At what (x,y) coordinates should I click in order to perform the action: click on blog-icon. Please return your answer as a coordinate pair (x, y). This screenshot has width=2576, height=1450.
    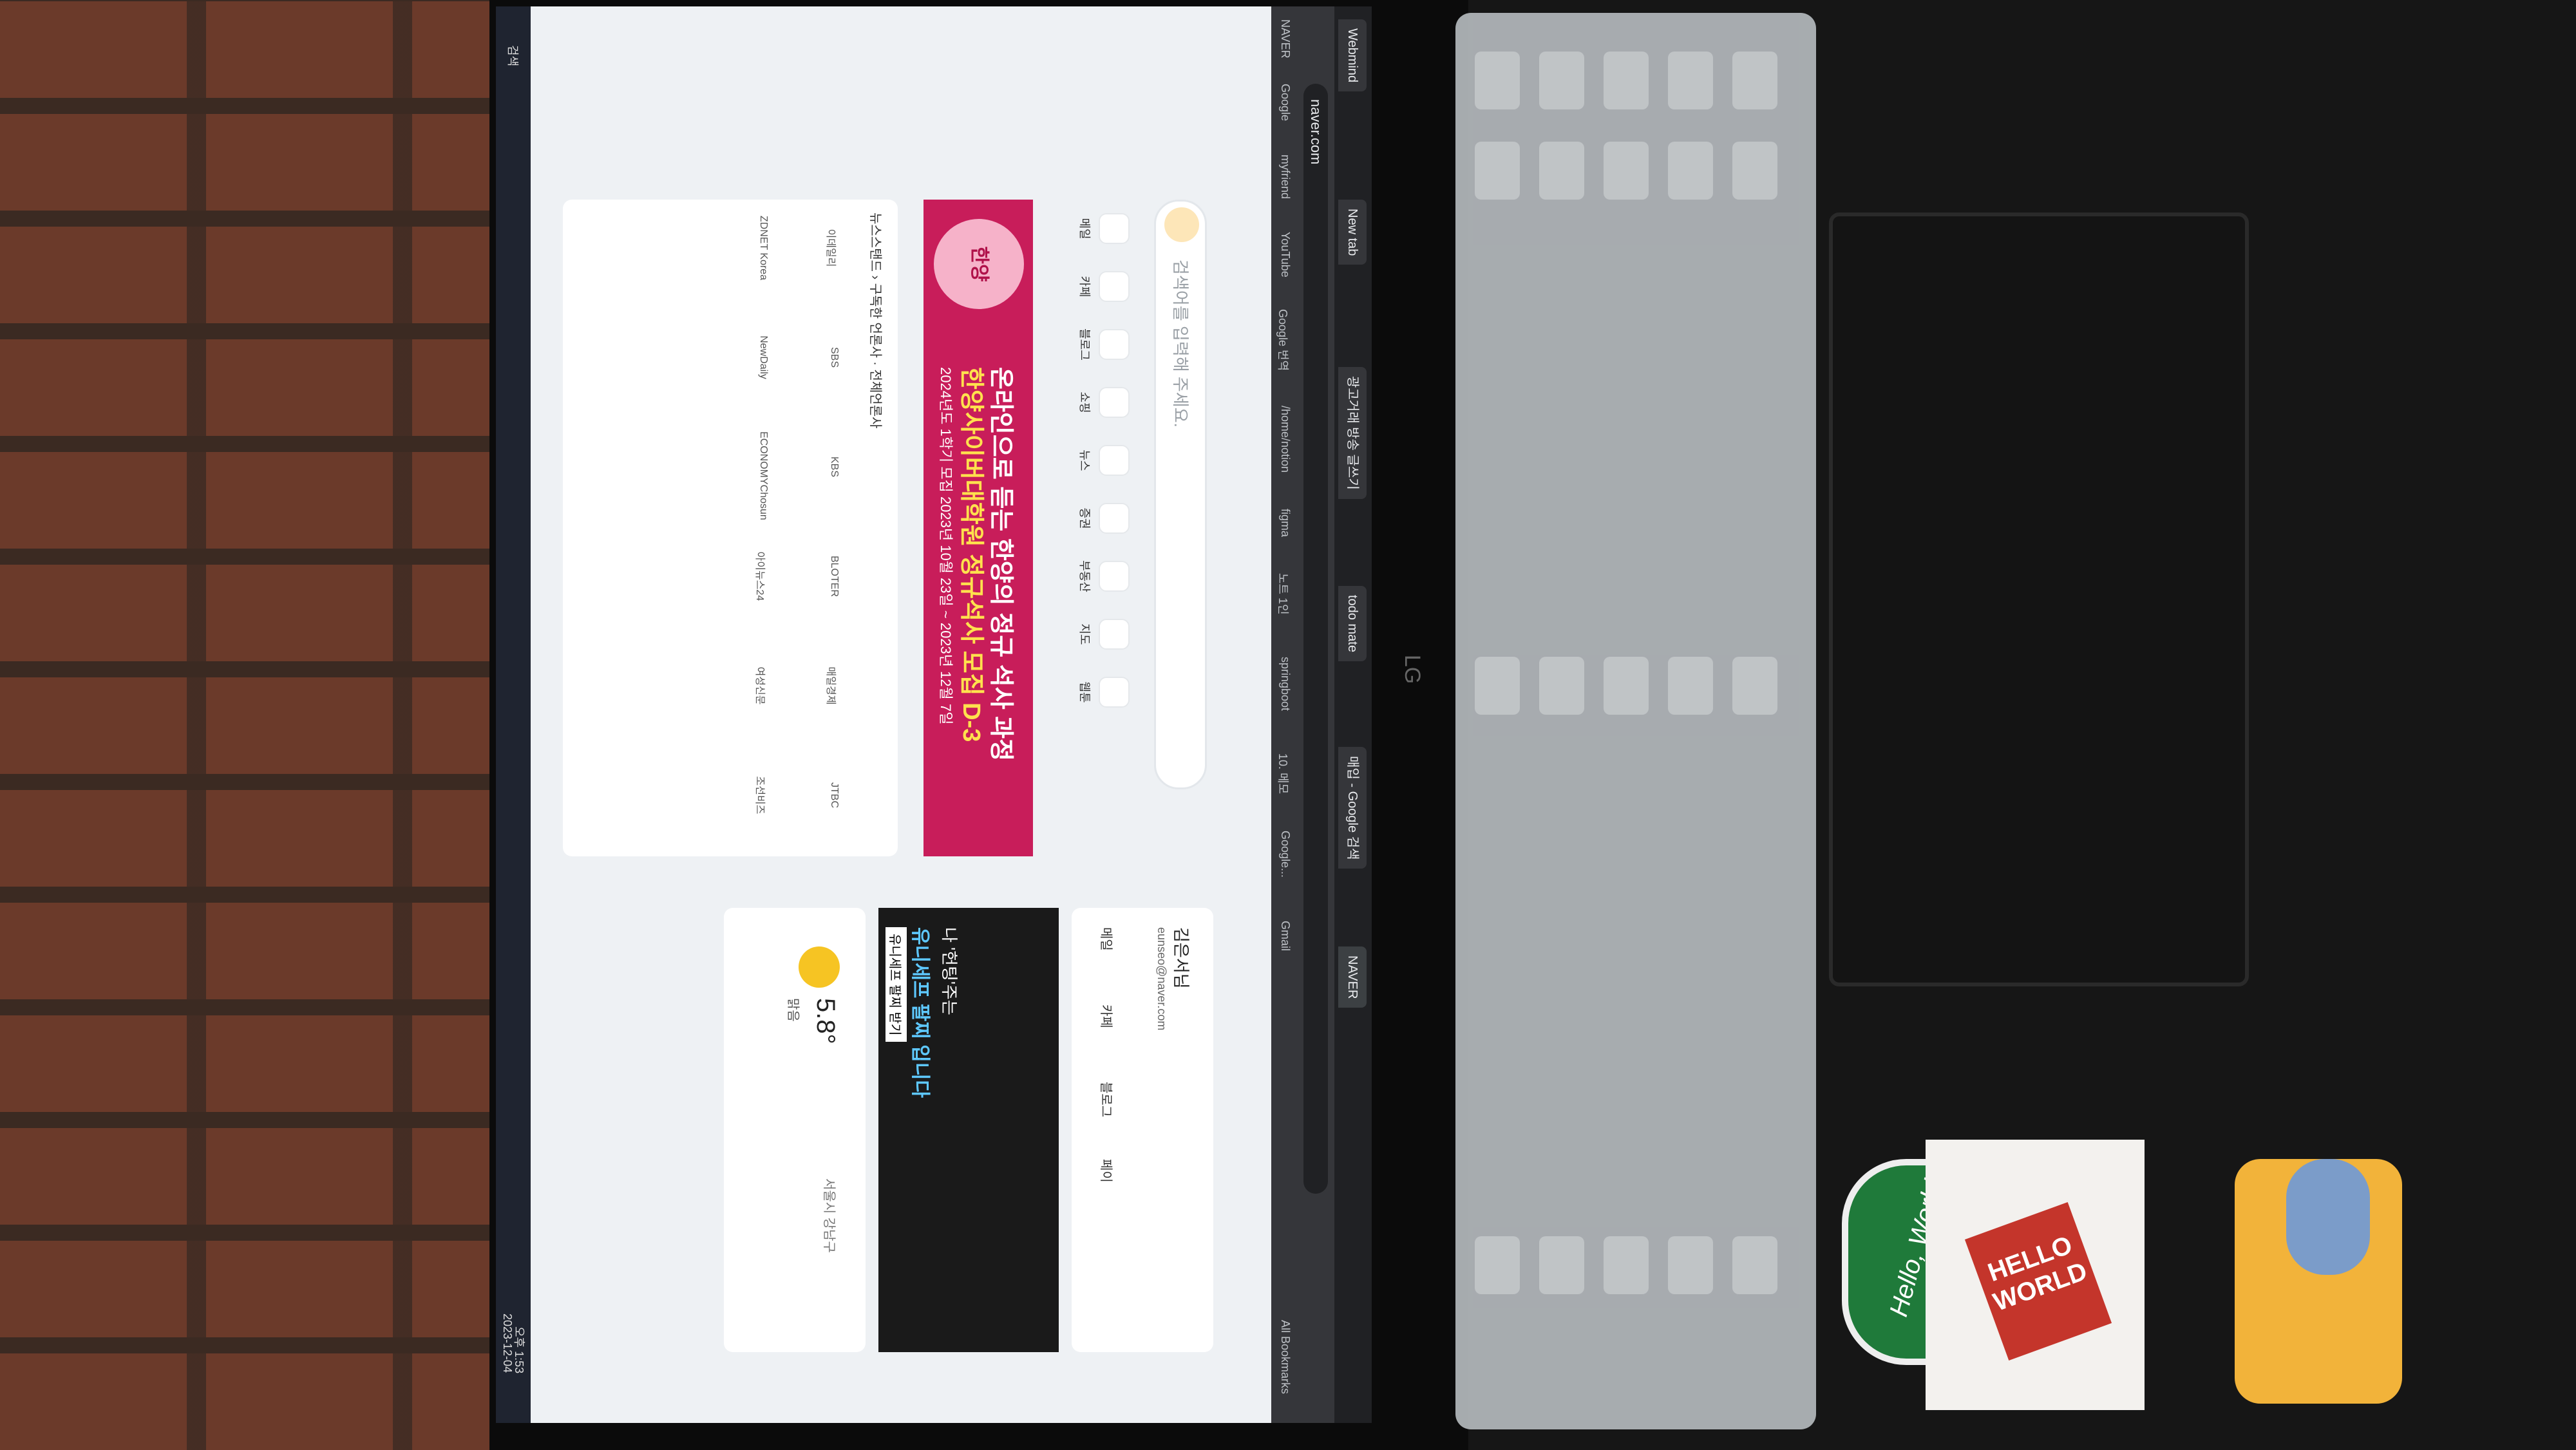
    Looking at the image, I should click on (1114, 344).